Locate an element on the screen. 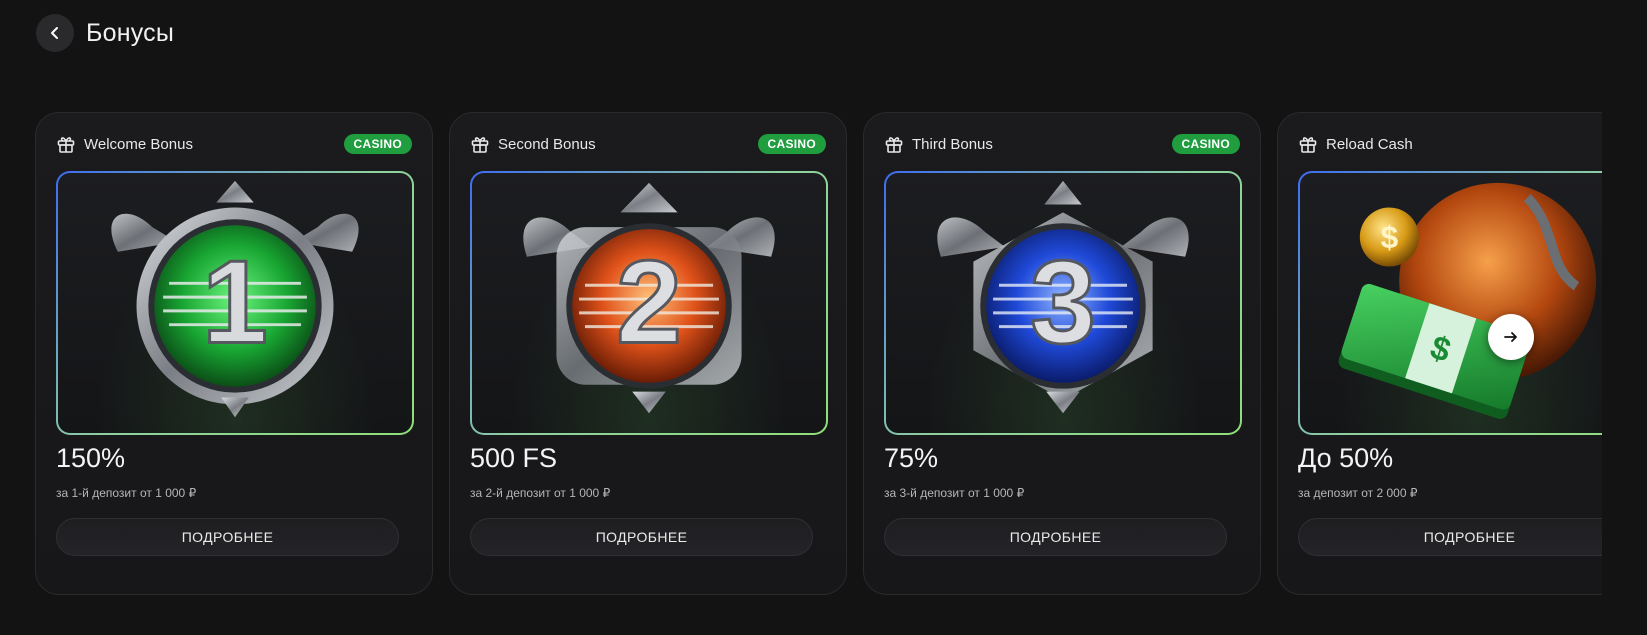 The height and width of the screenshot is (635, 1647). bonus-condition: за 3-й депозит от 1 000 ₽ is located at coordinates (954, 493).